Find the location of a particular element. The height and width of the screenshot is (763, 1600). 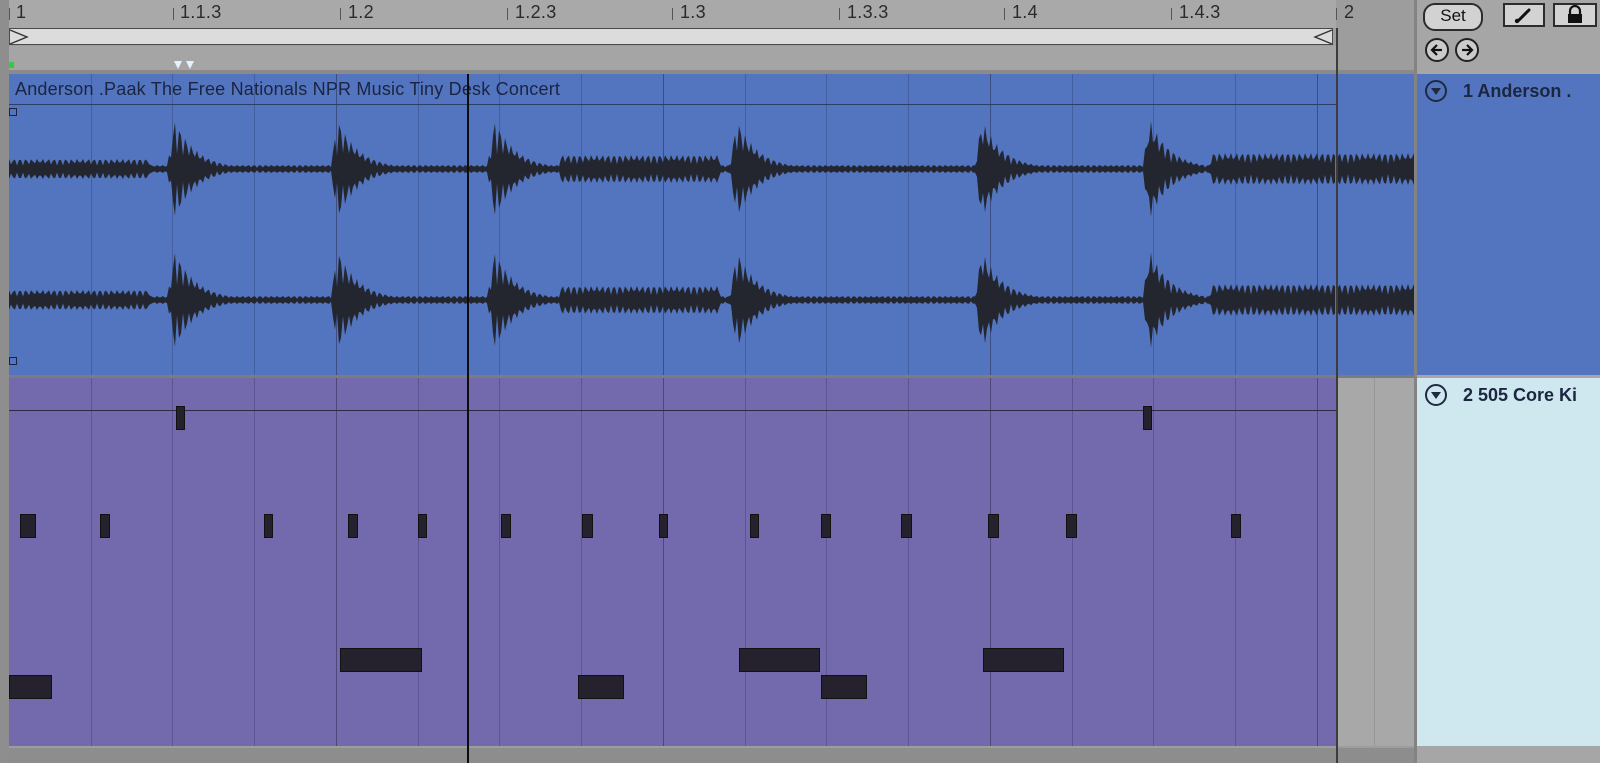

track-name-1: 1 Anderson . is located at coordinates (1517, 91).